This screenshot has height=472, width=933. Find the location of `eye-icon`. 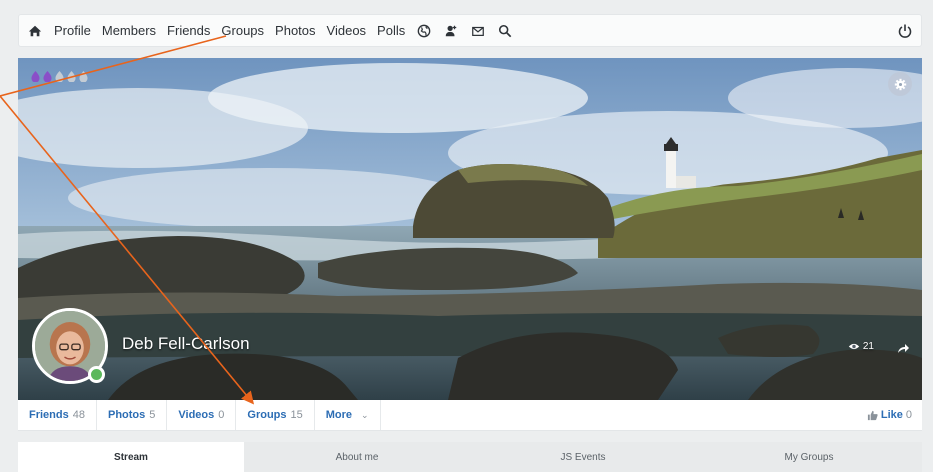

eye-icon is located at coordinates (854, 346).